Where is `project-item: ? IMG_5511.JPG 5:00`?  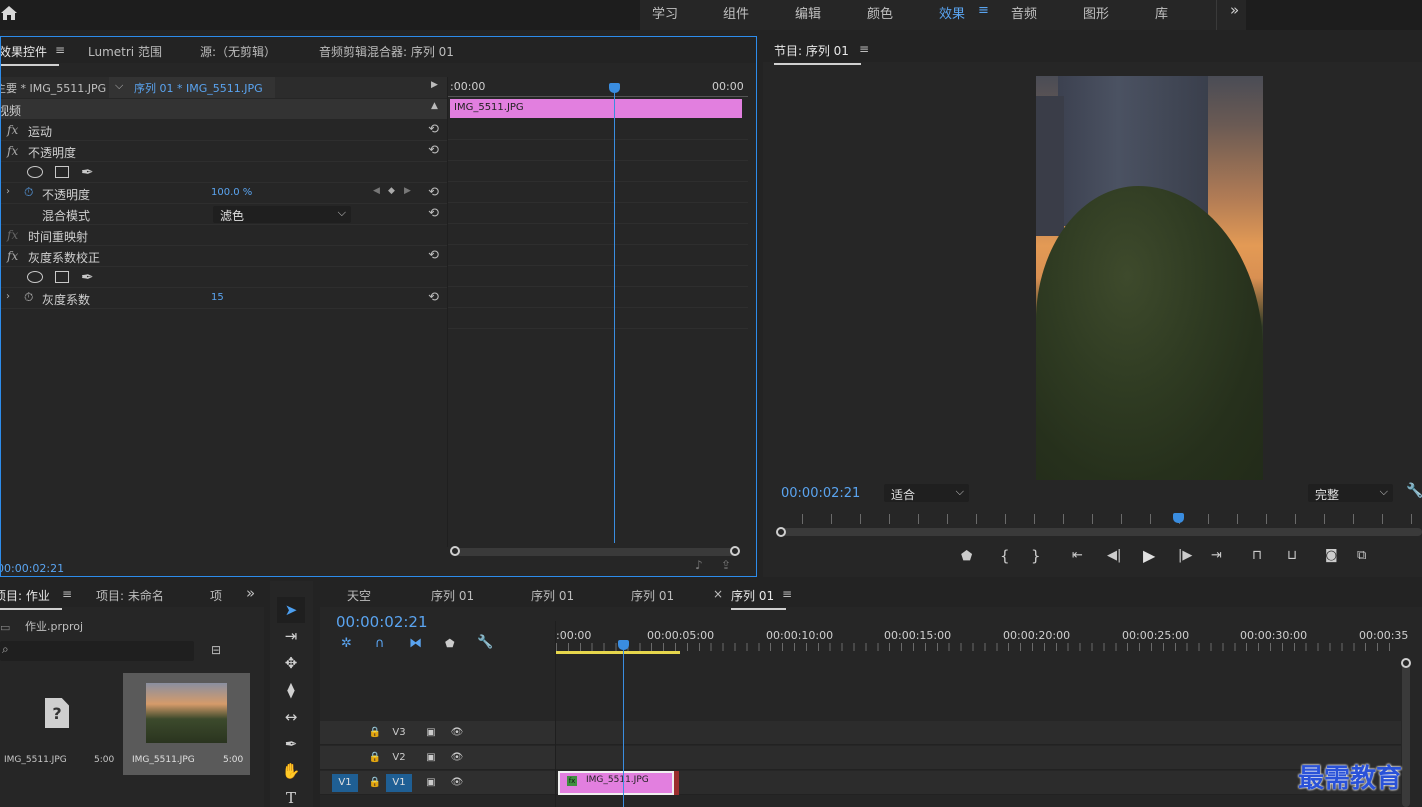 project-item: ? IMG_5511.JPG 5:00 is located at coordinates (60, 723).